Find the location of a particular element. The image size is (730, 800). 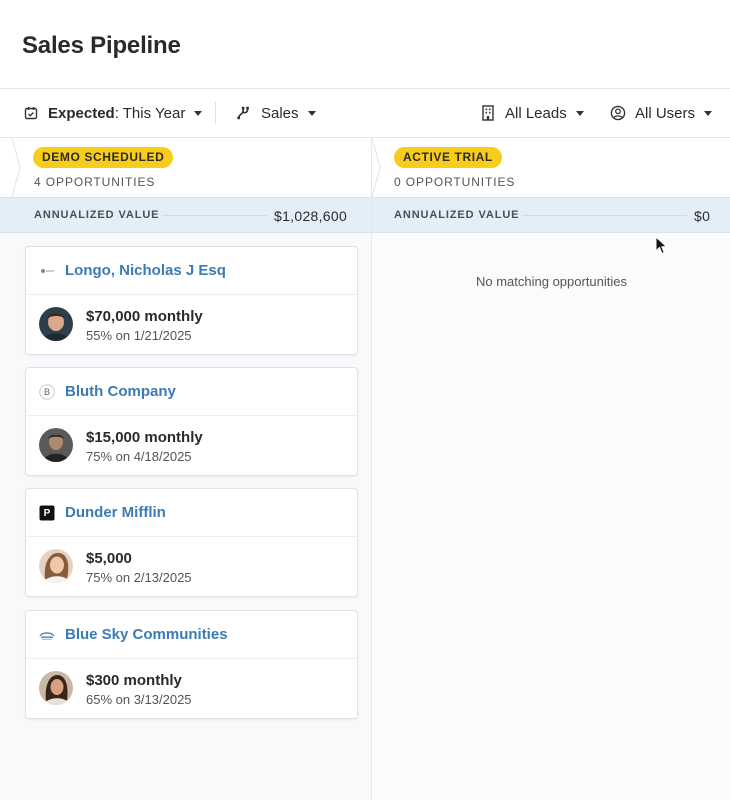

opportunity-count: 0 OPPORTUNITIES is located at coordinates (455, 182).